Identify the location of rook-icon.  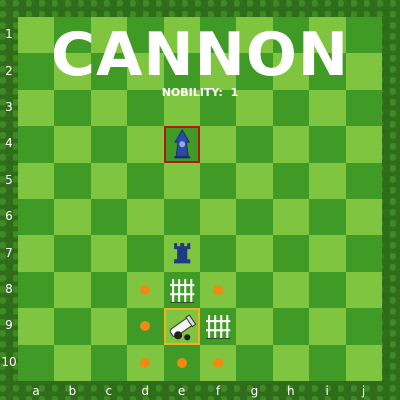
(182, 253).